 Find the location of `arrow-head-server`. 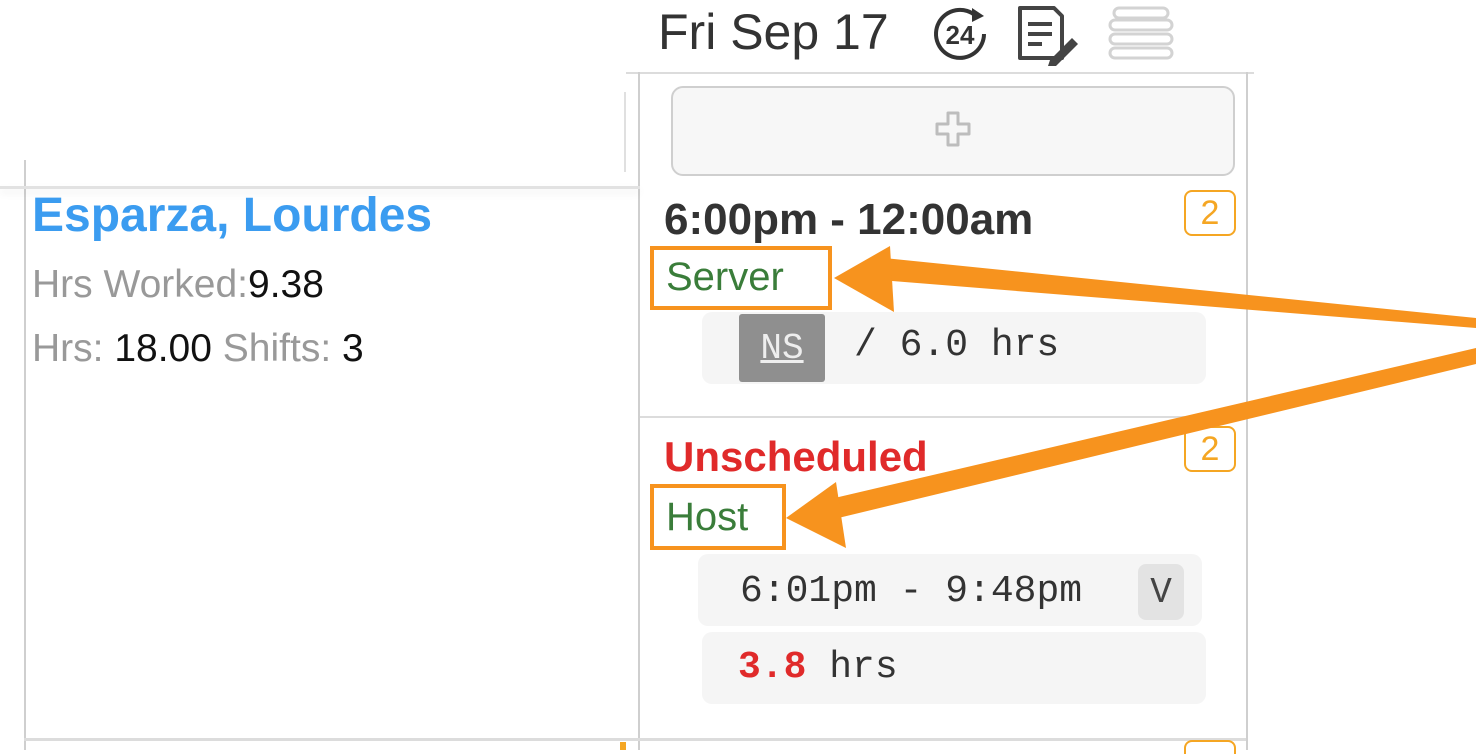

arrow-head-server is located at coordinates (864, 279).